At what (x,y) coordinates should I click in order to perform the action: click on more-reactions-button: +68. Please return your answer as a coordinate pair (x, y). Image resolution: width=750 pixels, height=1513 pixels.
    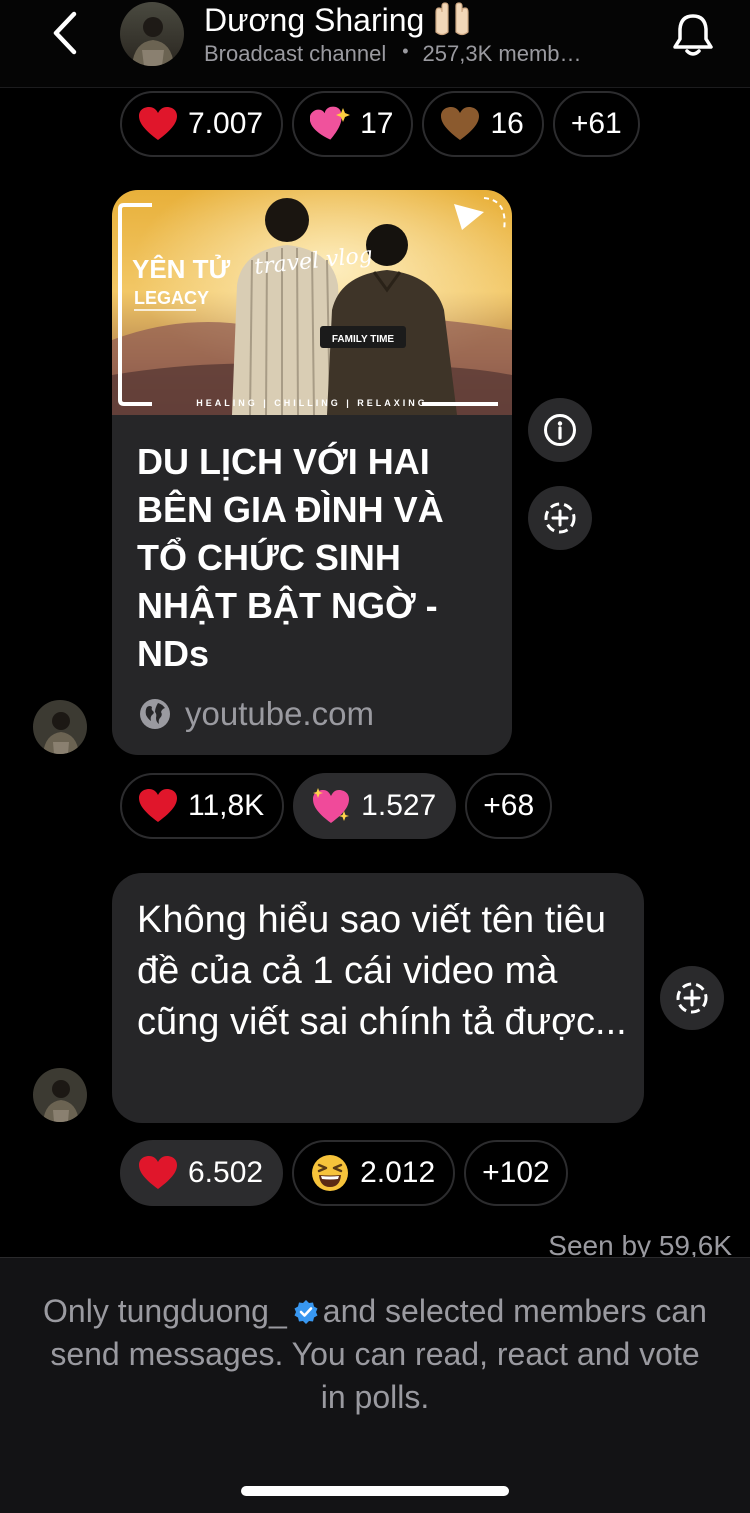
    Looking at the image, I should click on (509, 806).